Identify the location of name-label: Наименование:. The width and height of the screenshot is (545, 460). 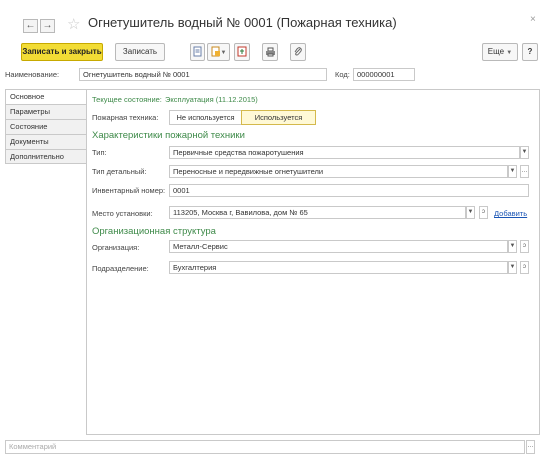
(32, 74).